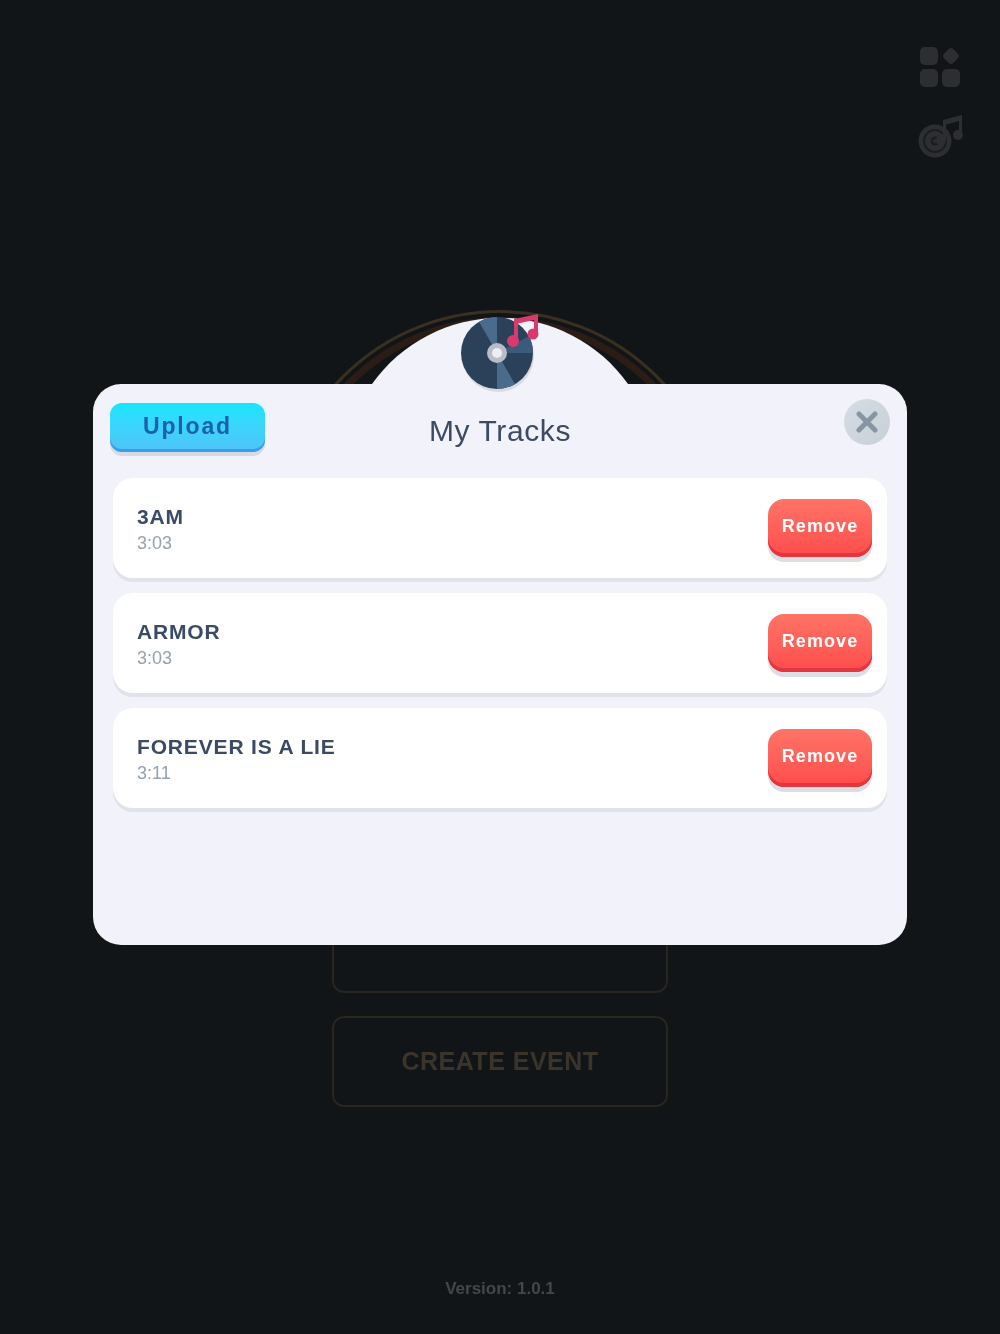  I want to click on track-title: 3AM, so click(160, 516).